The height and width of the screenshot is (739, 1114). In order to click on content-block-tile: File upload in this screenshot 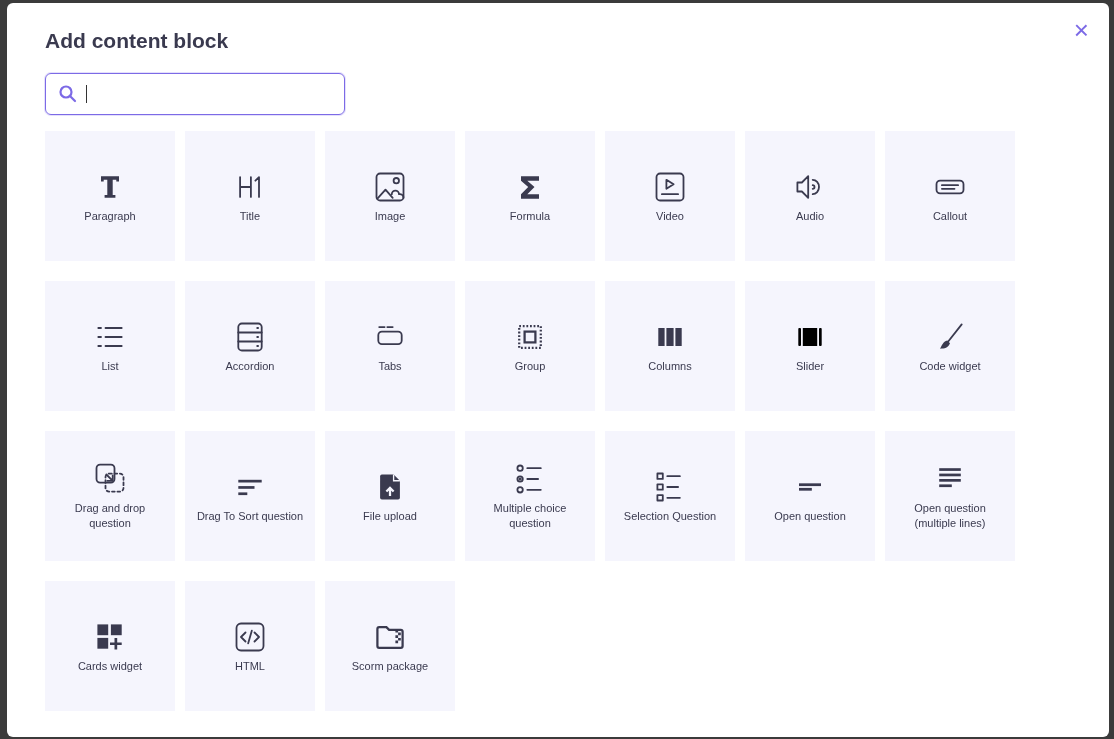, I will do `click(390, 496)`.